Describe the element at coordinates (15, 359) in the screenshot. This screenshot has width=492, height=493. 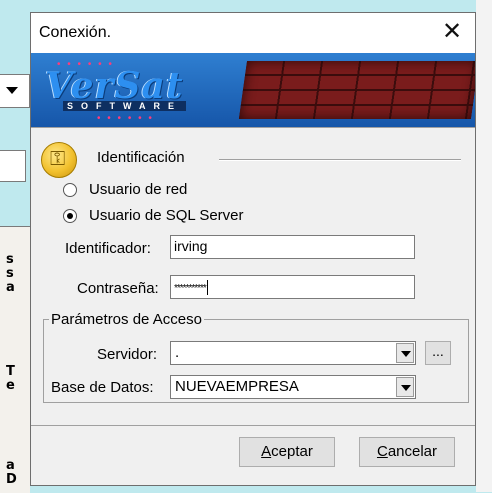
I see `background-panel: ssa Te aD` at that location.